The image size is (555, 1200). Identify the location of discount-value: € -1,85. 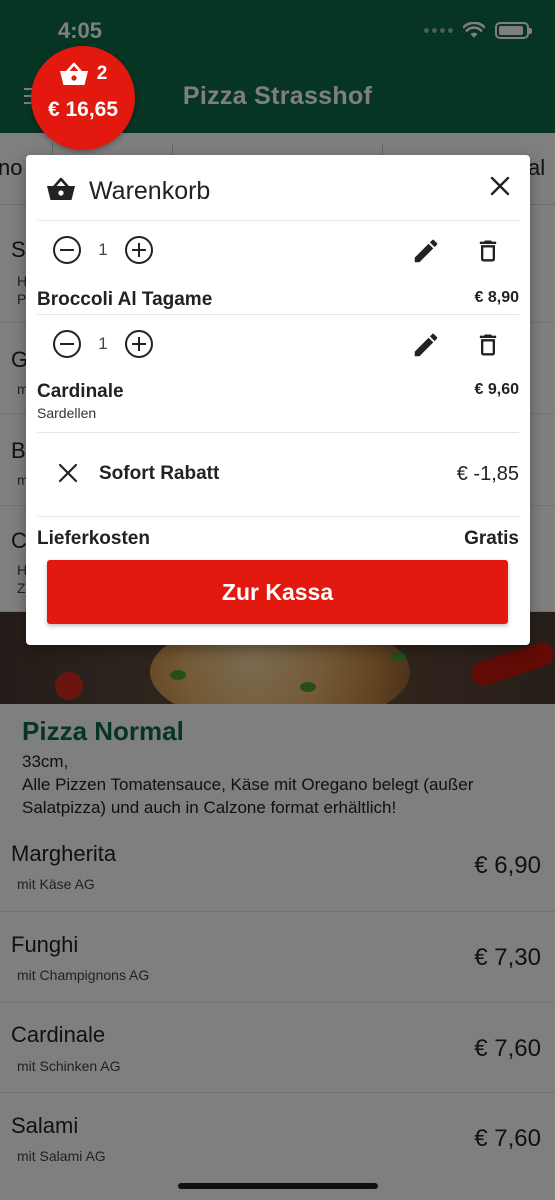
(487, 474).